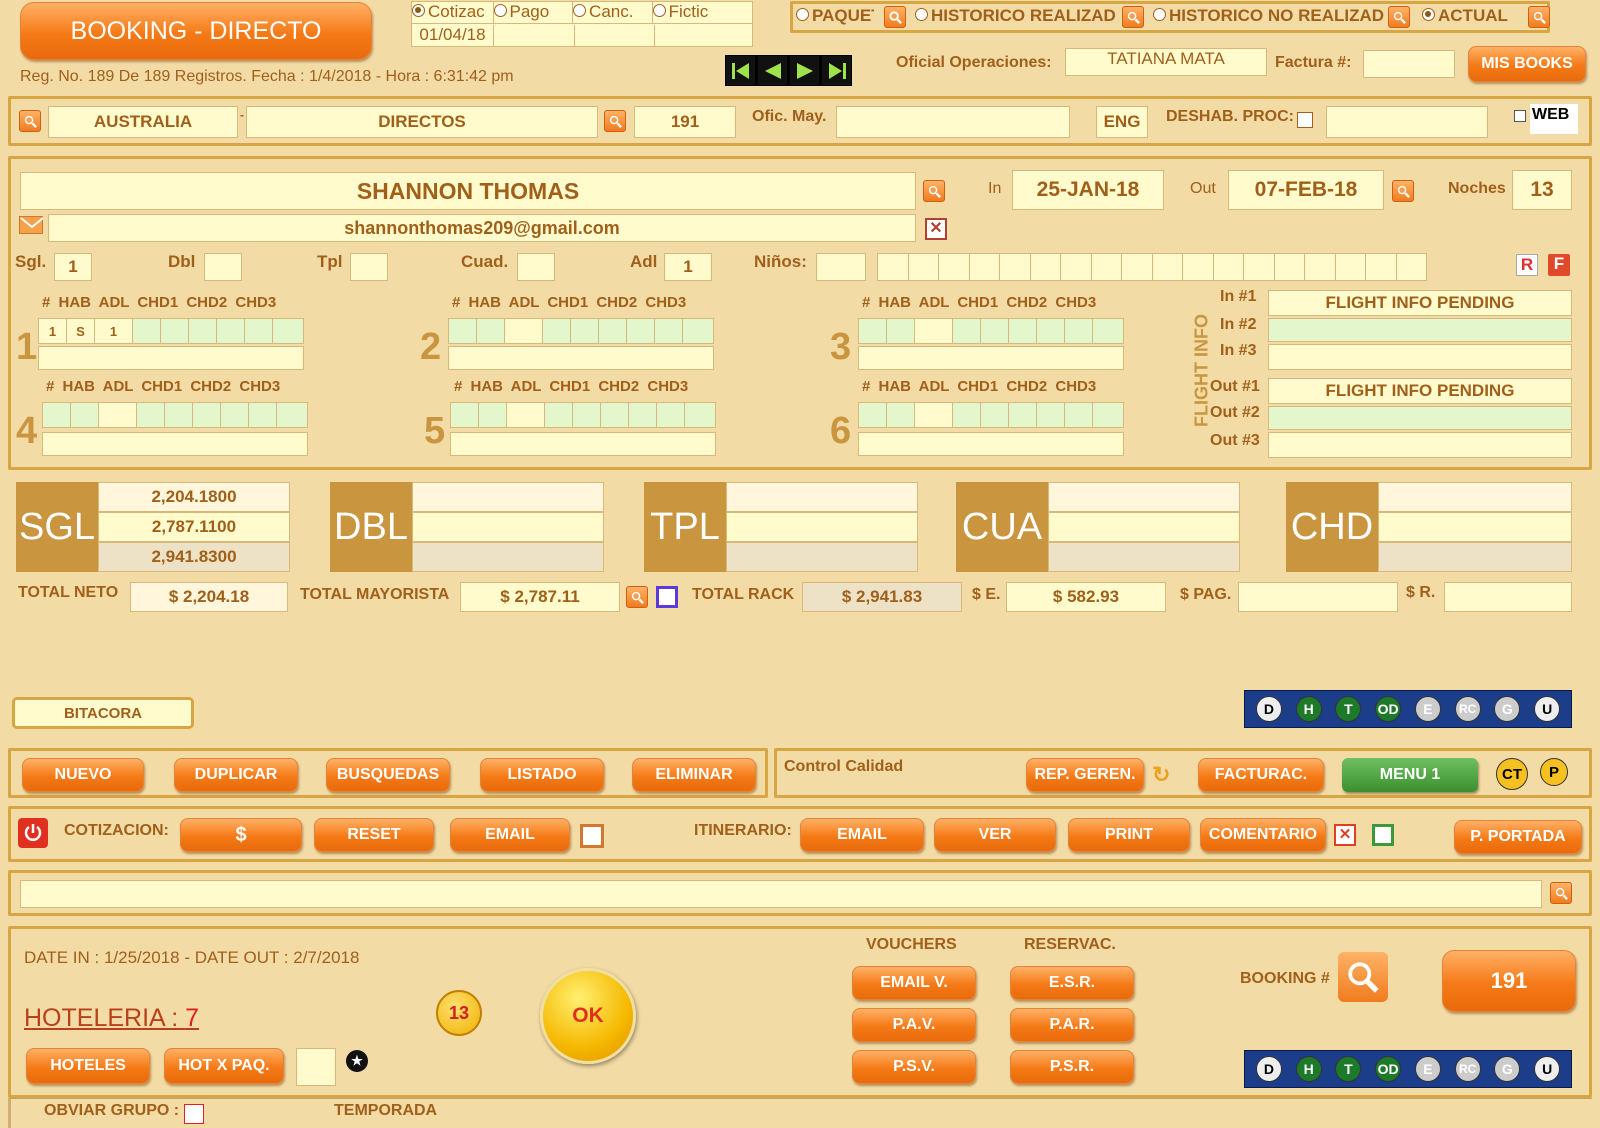 Image resolution: width=1600 pixels, height=1128 pixels. What do you see at coordinates (1542, 190) in the screenshot?
I see `noches-field: 13` at bounding box center [1542, 190].